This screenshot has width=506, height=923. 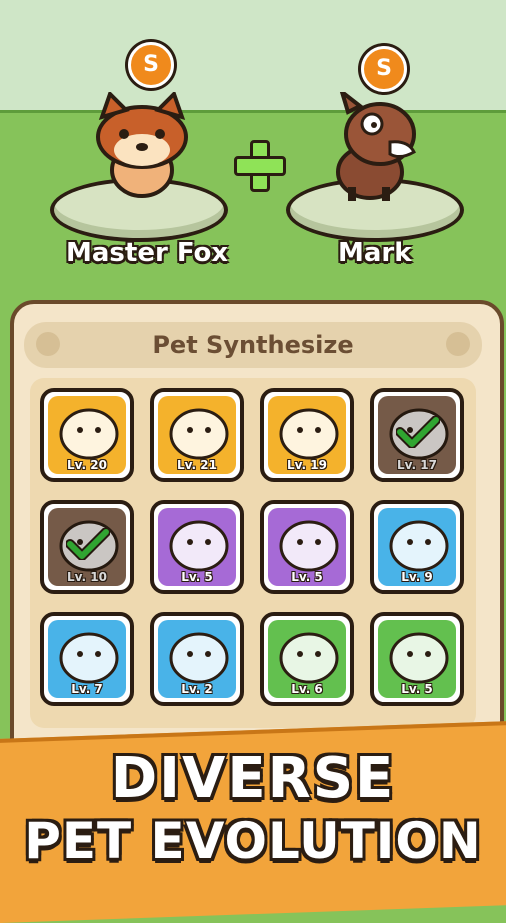 I want to click on raccoon-pet-icon, so click(x=142, y=147).